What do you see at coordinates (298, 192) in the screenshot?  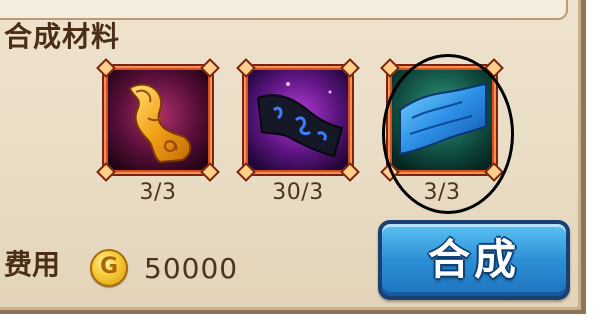 I see `material-count-2: 30/3` at bounding box center [298, 192].